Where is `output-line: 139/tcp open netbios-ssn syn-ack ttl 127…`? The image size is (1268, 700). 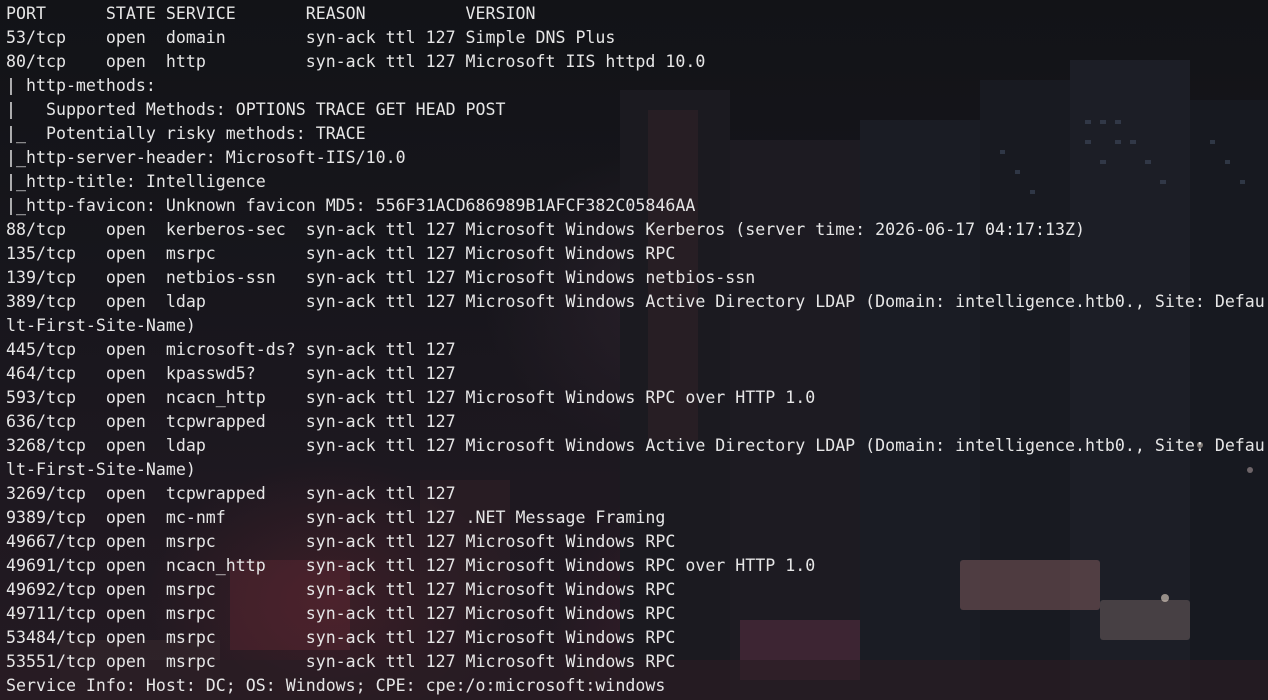
output-line: 139/tcp open netbios-ssn syn-ack ttl 127… is located at coordinates (381, 277).